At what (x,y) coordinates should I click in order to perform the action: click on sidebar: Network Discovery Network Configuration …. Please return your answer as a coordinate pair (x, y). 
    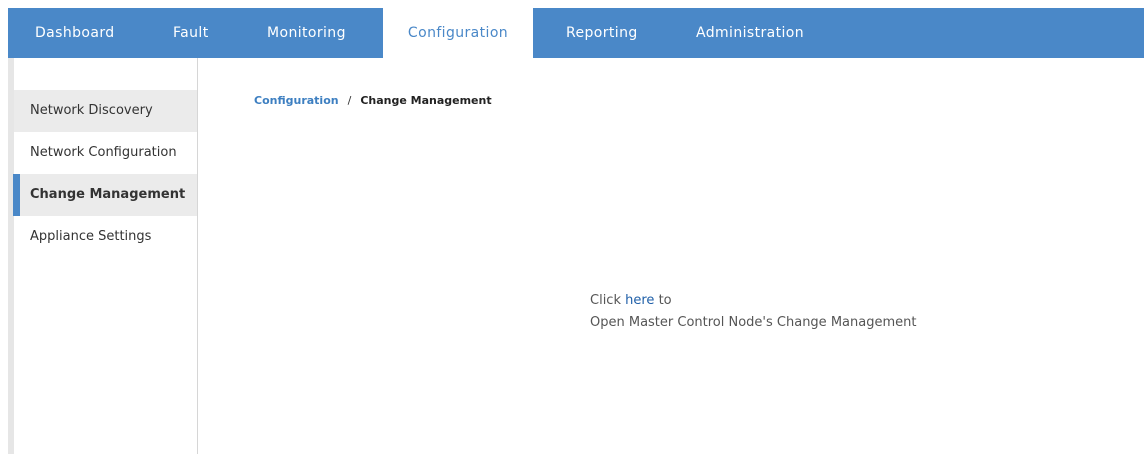
    Looking at the image, I should click on (106, 256).